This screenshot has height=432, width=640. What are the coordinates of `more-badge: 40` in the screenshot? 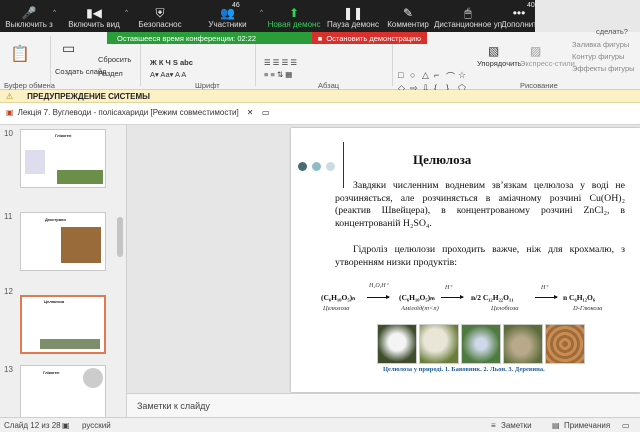 It's located at (531, 5).